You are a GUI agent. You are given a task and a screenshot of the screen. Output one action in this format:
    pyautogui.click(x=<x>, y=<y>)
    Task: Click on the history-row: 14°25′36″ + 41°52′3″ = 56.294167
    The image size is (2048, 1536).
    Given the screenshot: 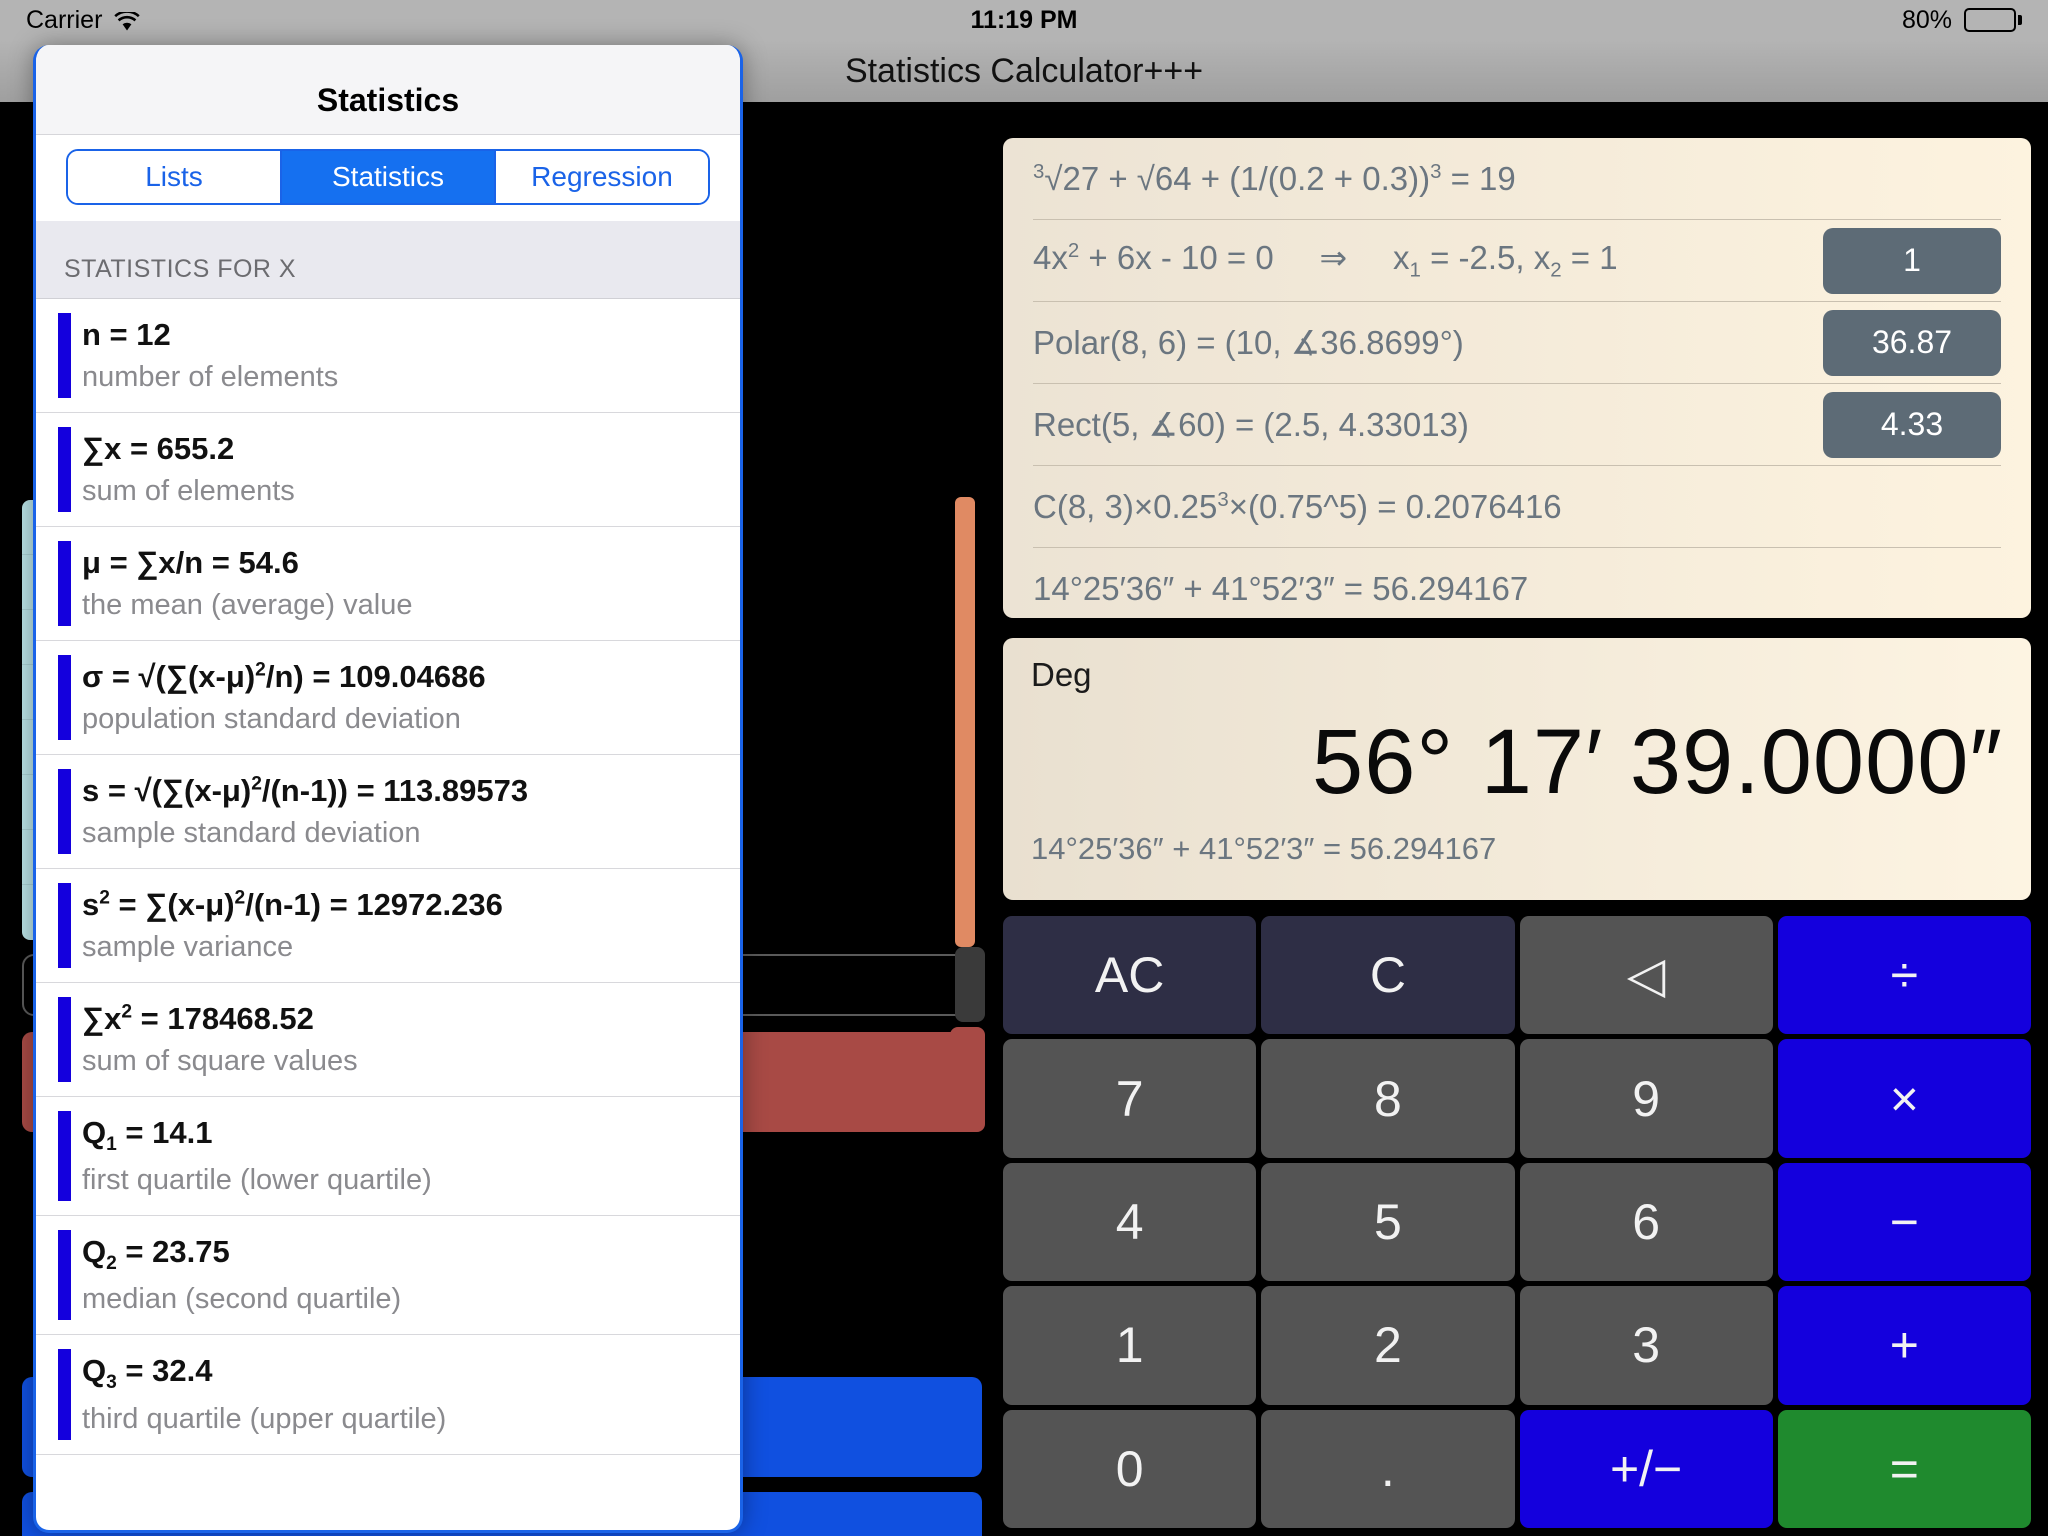 What is the action you would take?
    pyautogui.click(x=1517, y=583)
    